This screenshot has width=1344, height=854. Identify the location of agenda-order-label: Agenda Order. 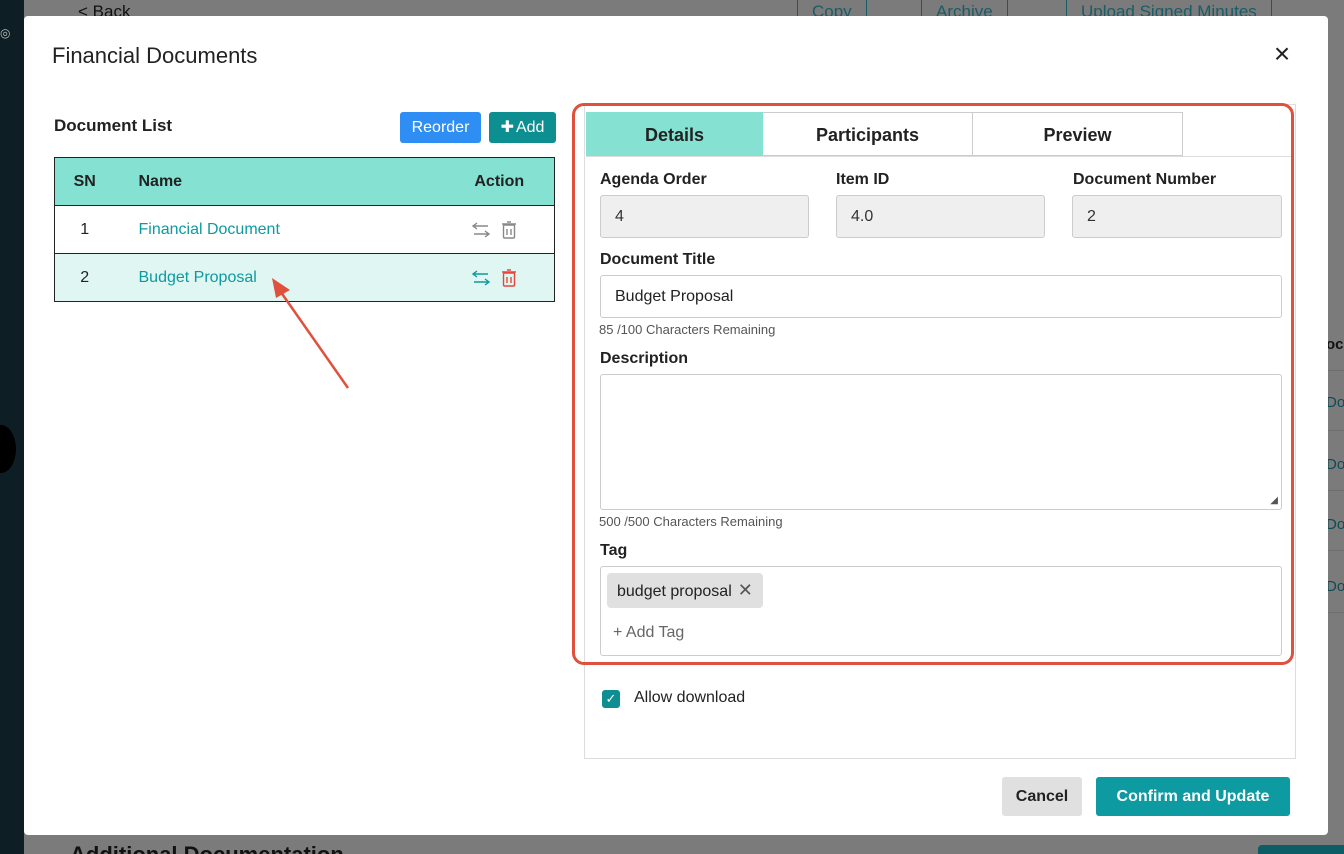
(653, 179).